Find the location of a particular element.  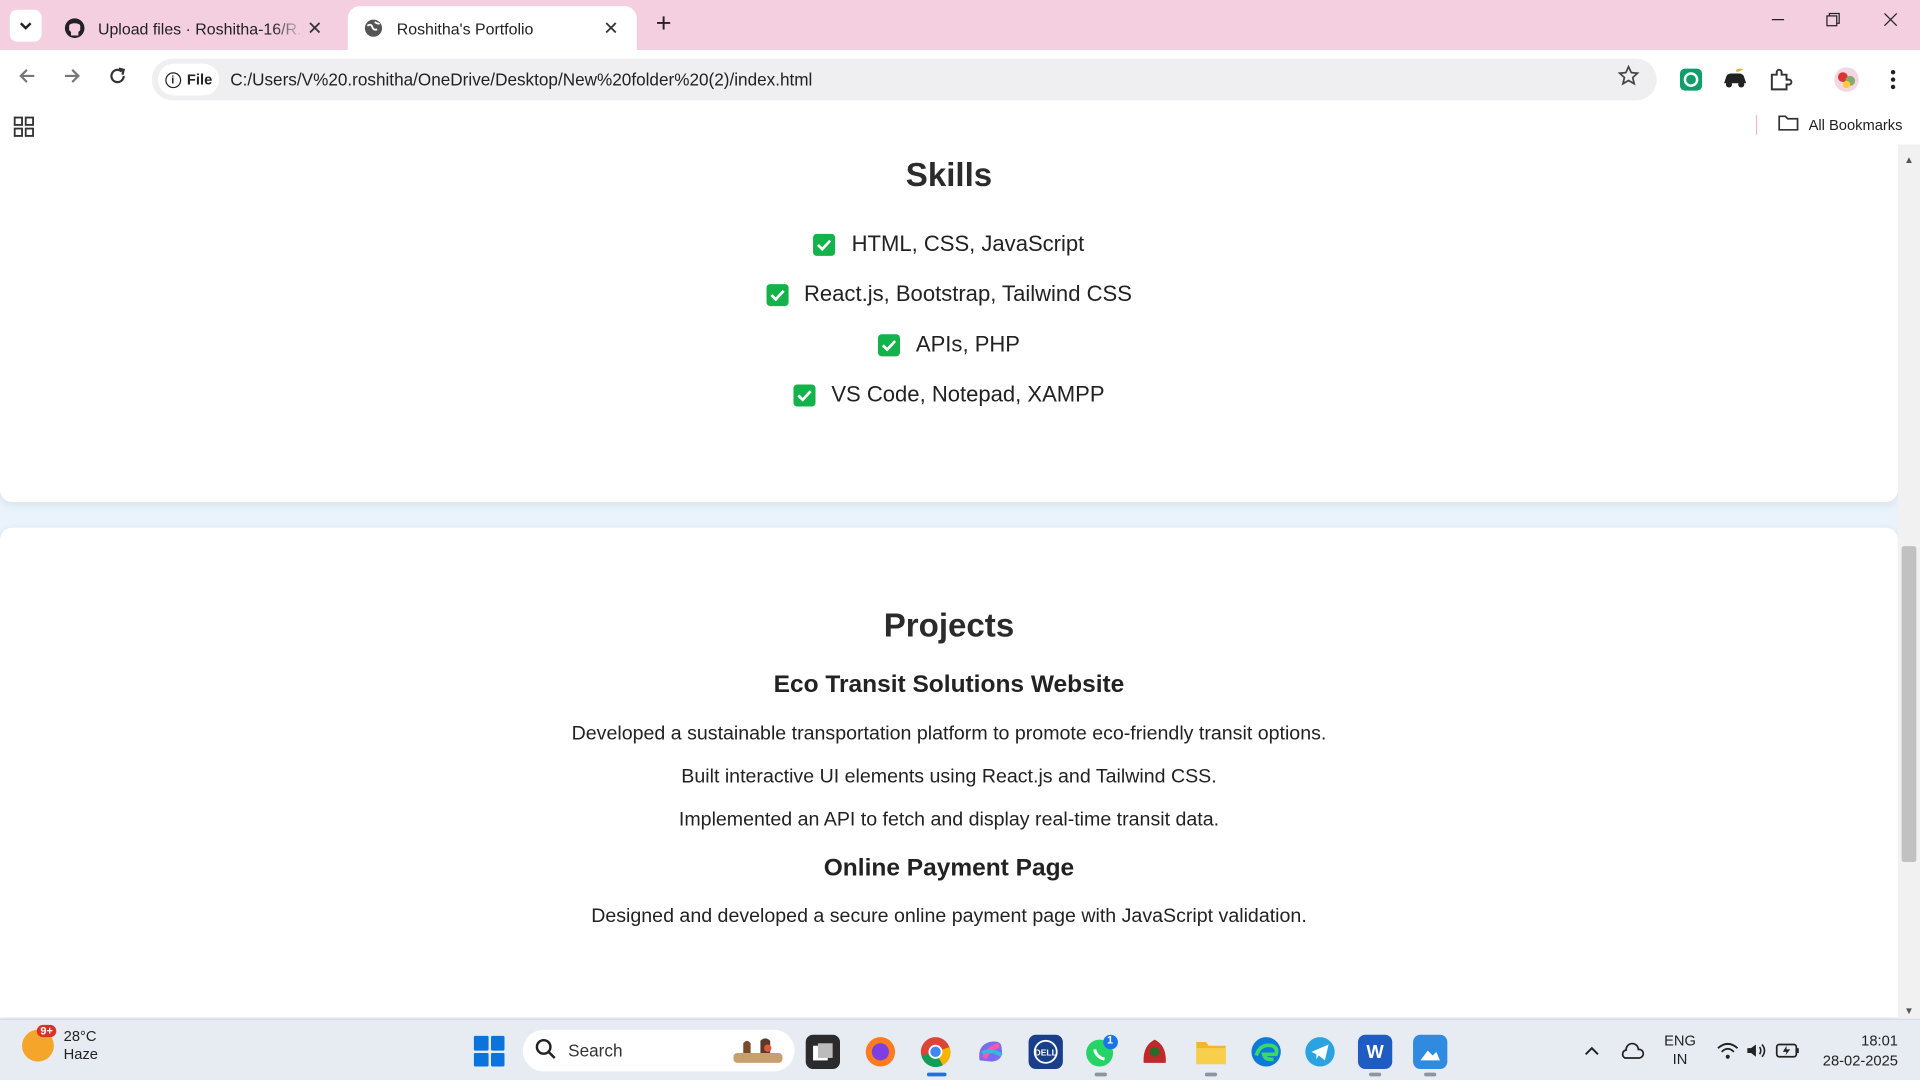

scrollbar-thumb is located at coordinates (1909, 704).